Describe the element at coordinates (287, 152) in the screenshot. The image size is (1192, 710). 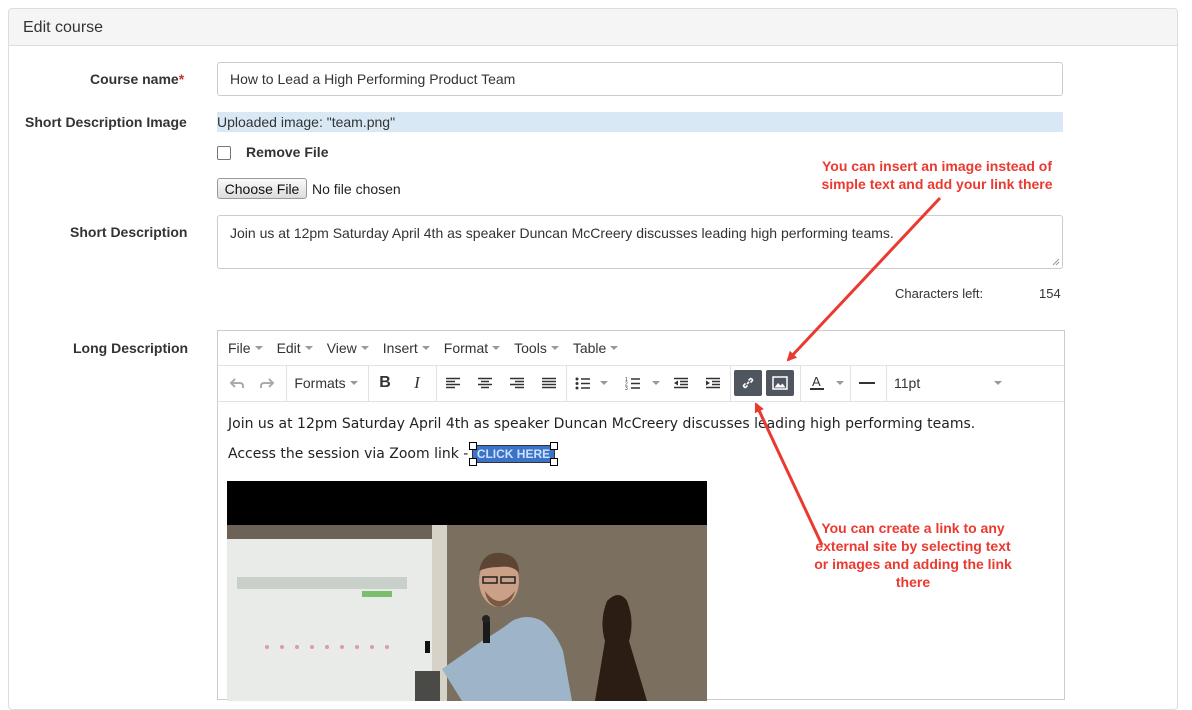
I see `remove-file-label: Remove File` at that location.